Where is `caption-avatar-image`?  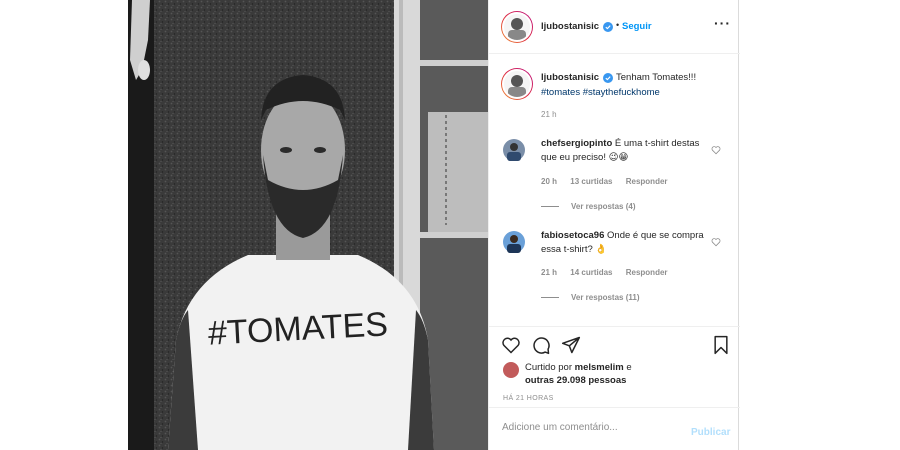
caption-avatar-image is located at coordinates (517, 84).